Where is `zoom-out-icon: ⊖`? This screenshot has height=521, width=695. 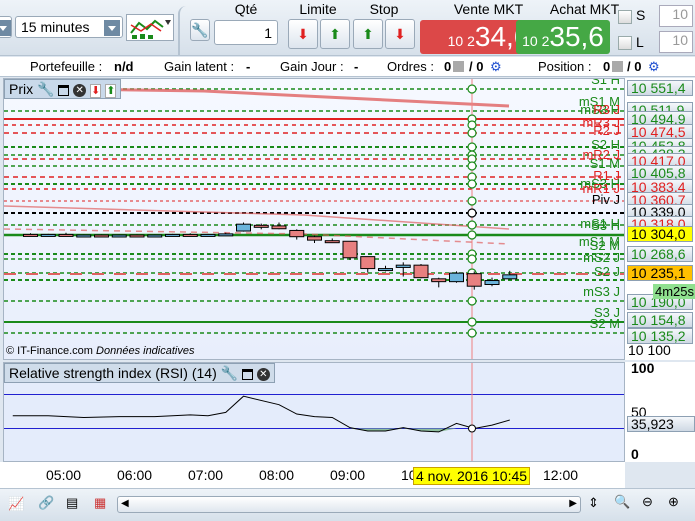
zoom-out-icon: ⊖ is located at coordinates (647, 502).